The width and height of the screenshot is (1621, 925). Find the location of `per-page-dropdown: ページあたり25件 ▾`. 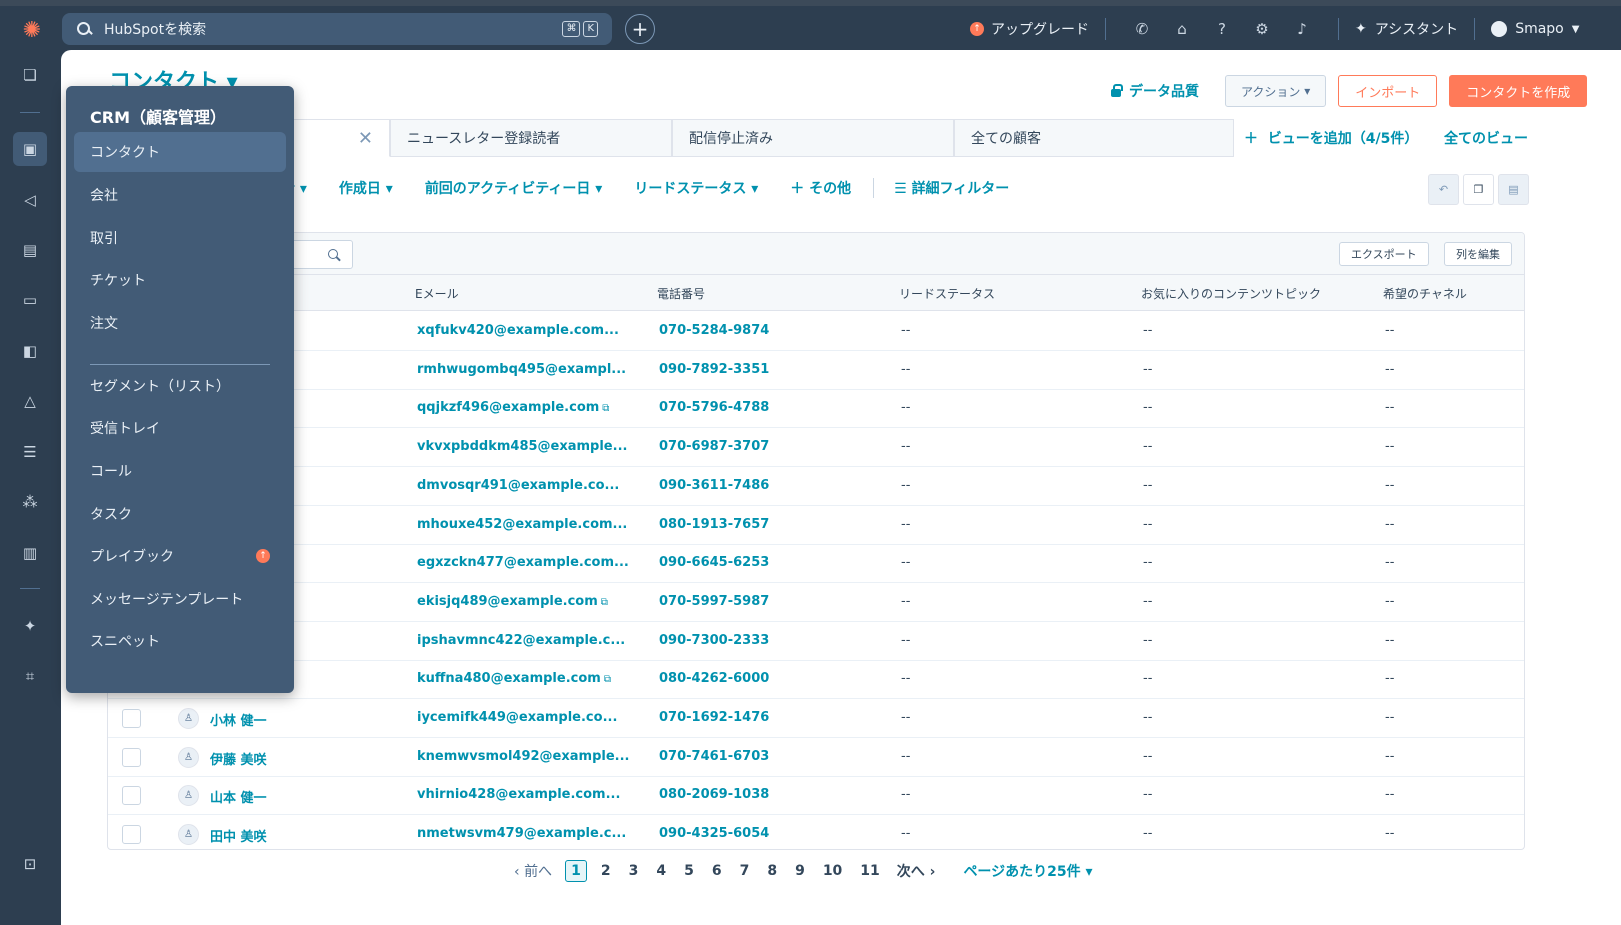

per-page-dropdown: ページあたり25件 ▾ is located at coordinates (1027, 871).